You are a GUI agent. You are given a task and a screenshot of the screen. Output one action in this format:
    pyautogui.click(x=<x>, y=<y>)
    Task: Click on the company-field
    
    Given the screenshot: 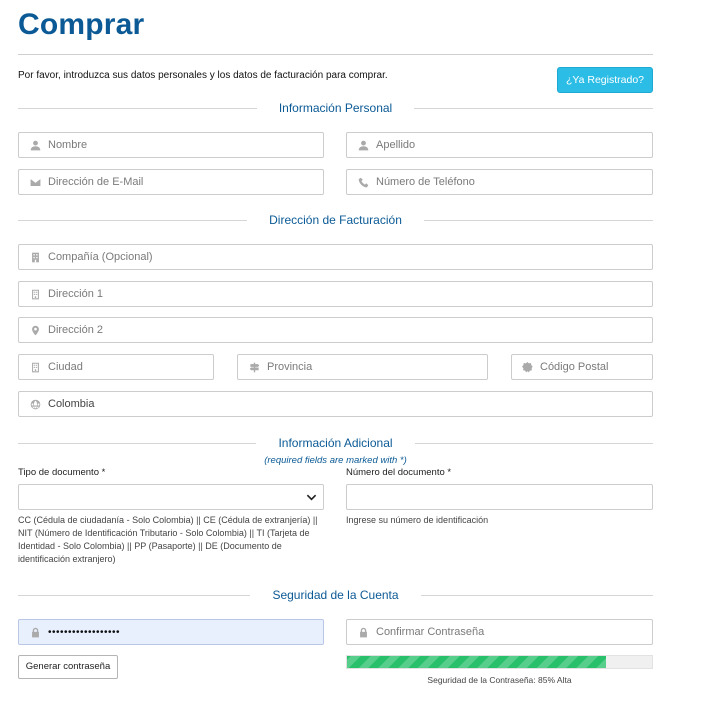 What is the action you would take?
    pyautogui.click(x=335, y=257)
    